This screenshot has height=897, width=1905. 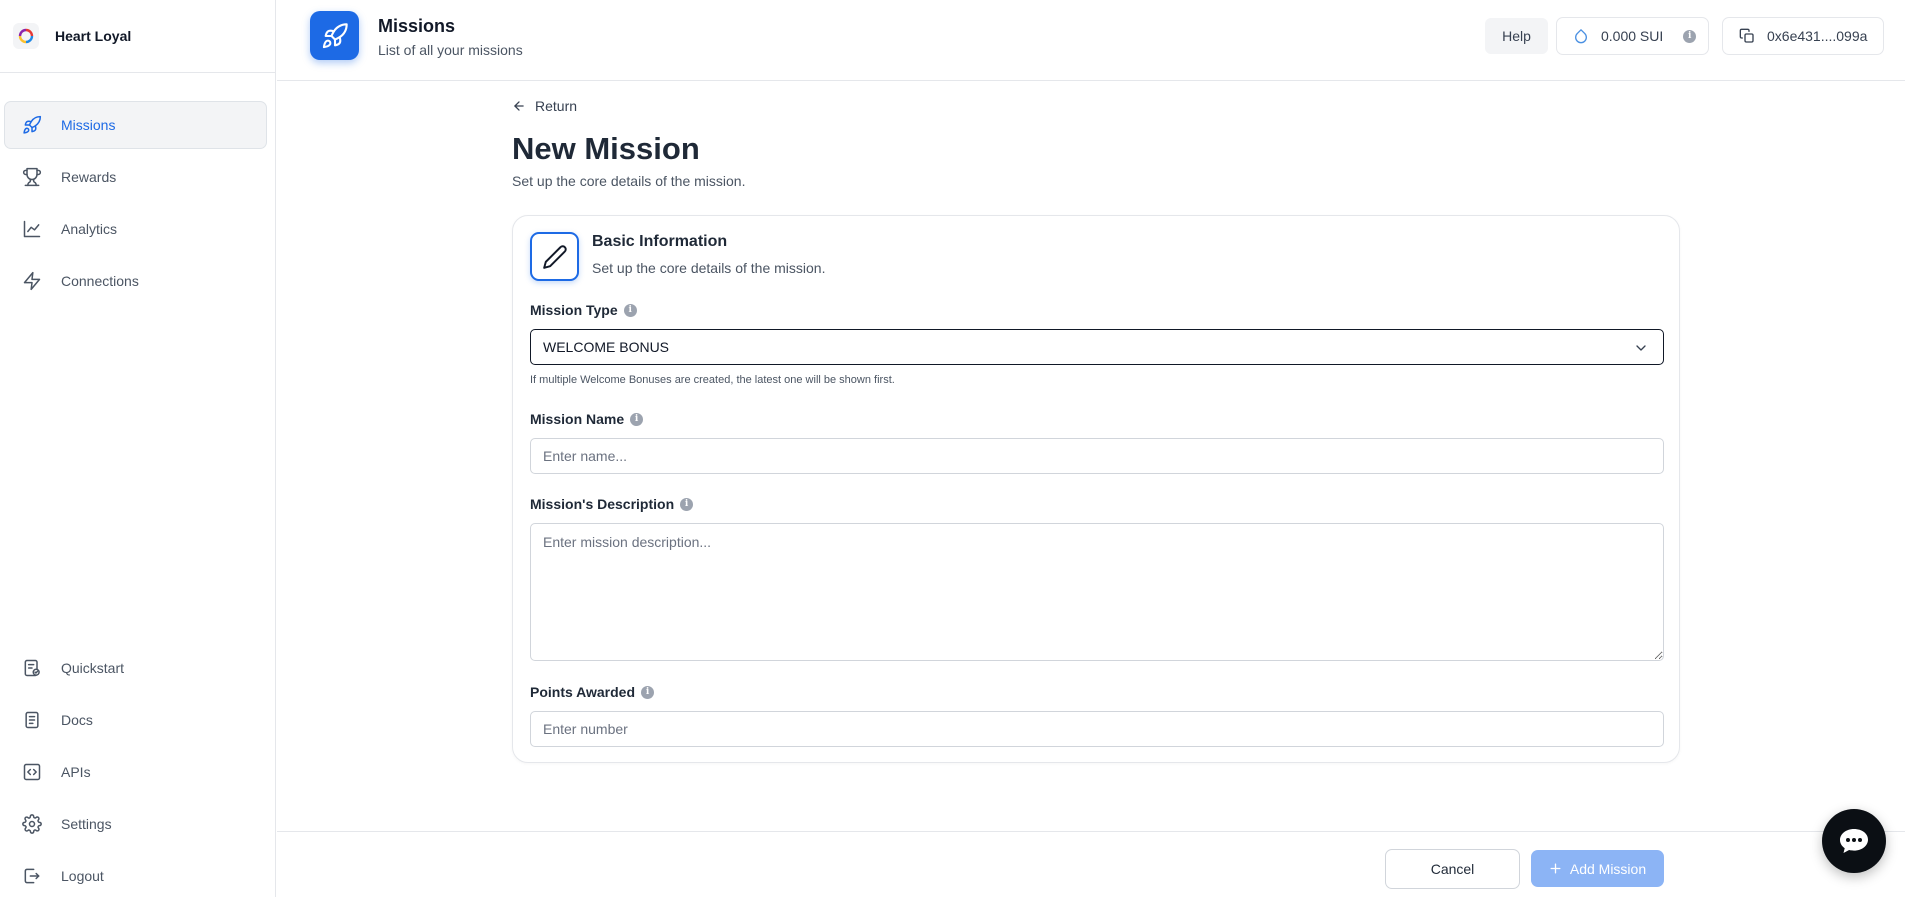 I want to click on sidebar-item-missions: Missions, so click(x=135, y=125).